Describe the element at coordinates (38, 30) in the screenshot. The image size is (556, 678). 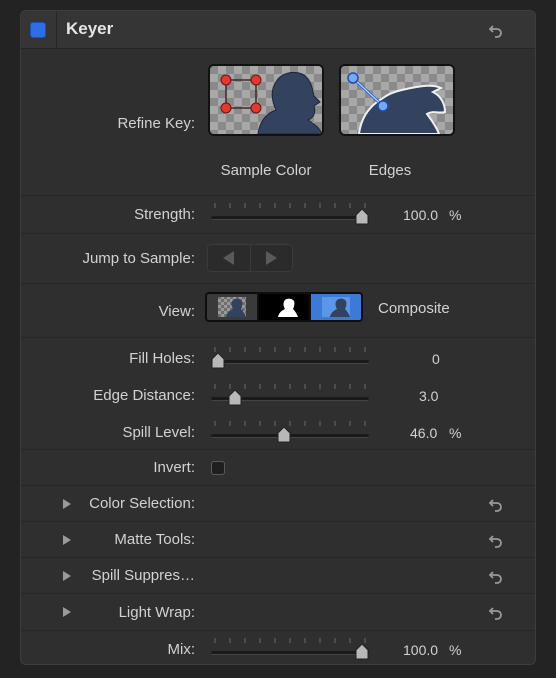
I see `enable-checkbox` at that location.